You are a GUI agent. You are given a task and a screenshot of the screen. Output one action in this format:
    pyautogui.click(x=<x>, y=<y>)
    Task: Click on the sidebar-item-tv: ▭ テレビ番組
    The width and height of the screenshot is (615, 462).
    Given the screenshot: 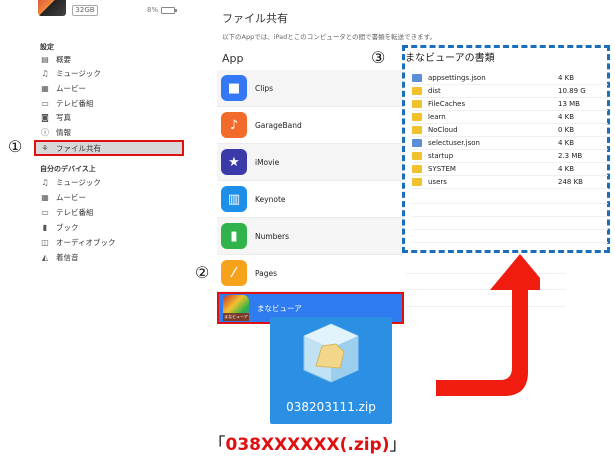 What is the action you would take?
    pyautogui.click(x=67, y=103)
    